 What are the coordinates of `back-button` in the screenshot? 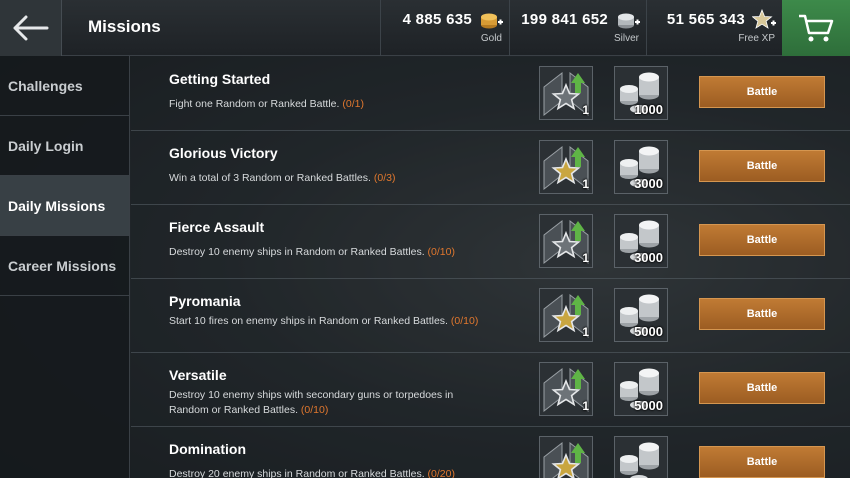 It's located at (31, 28).